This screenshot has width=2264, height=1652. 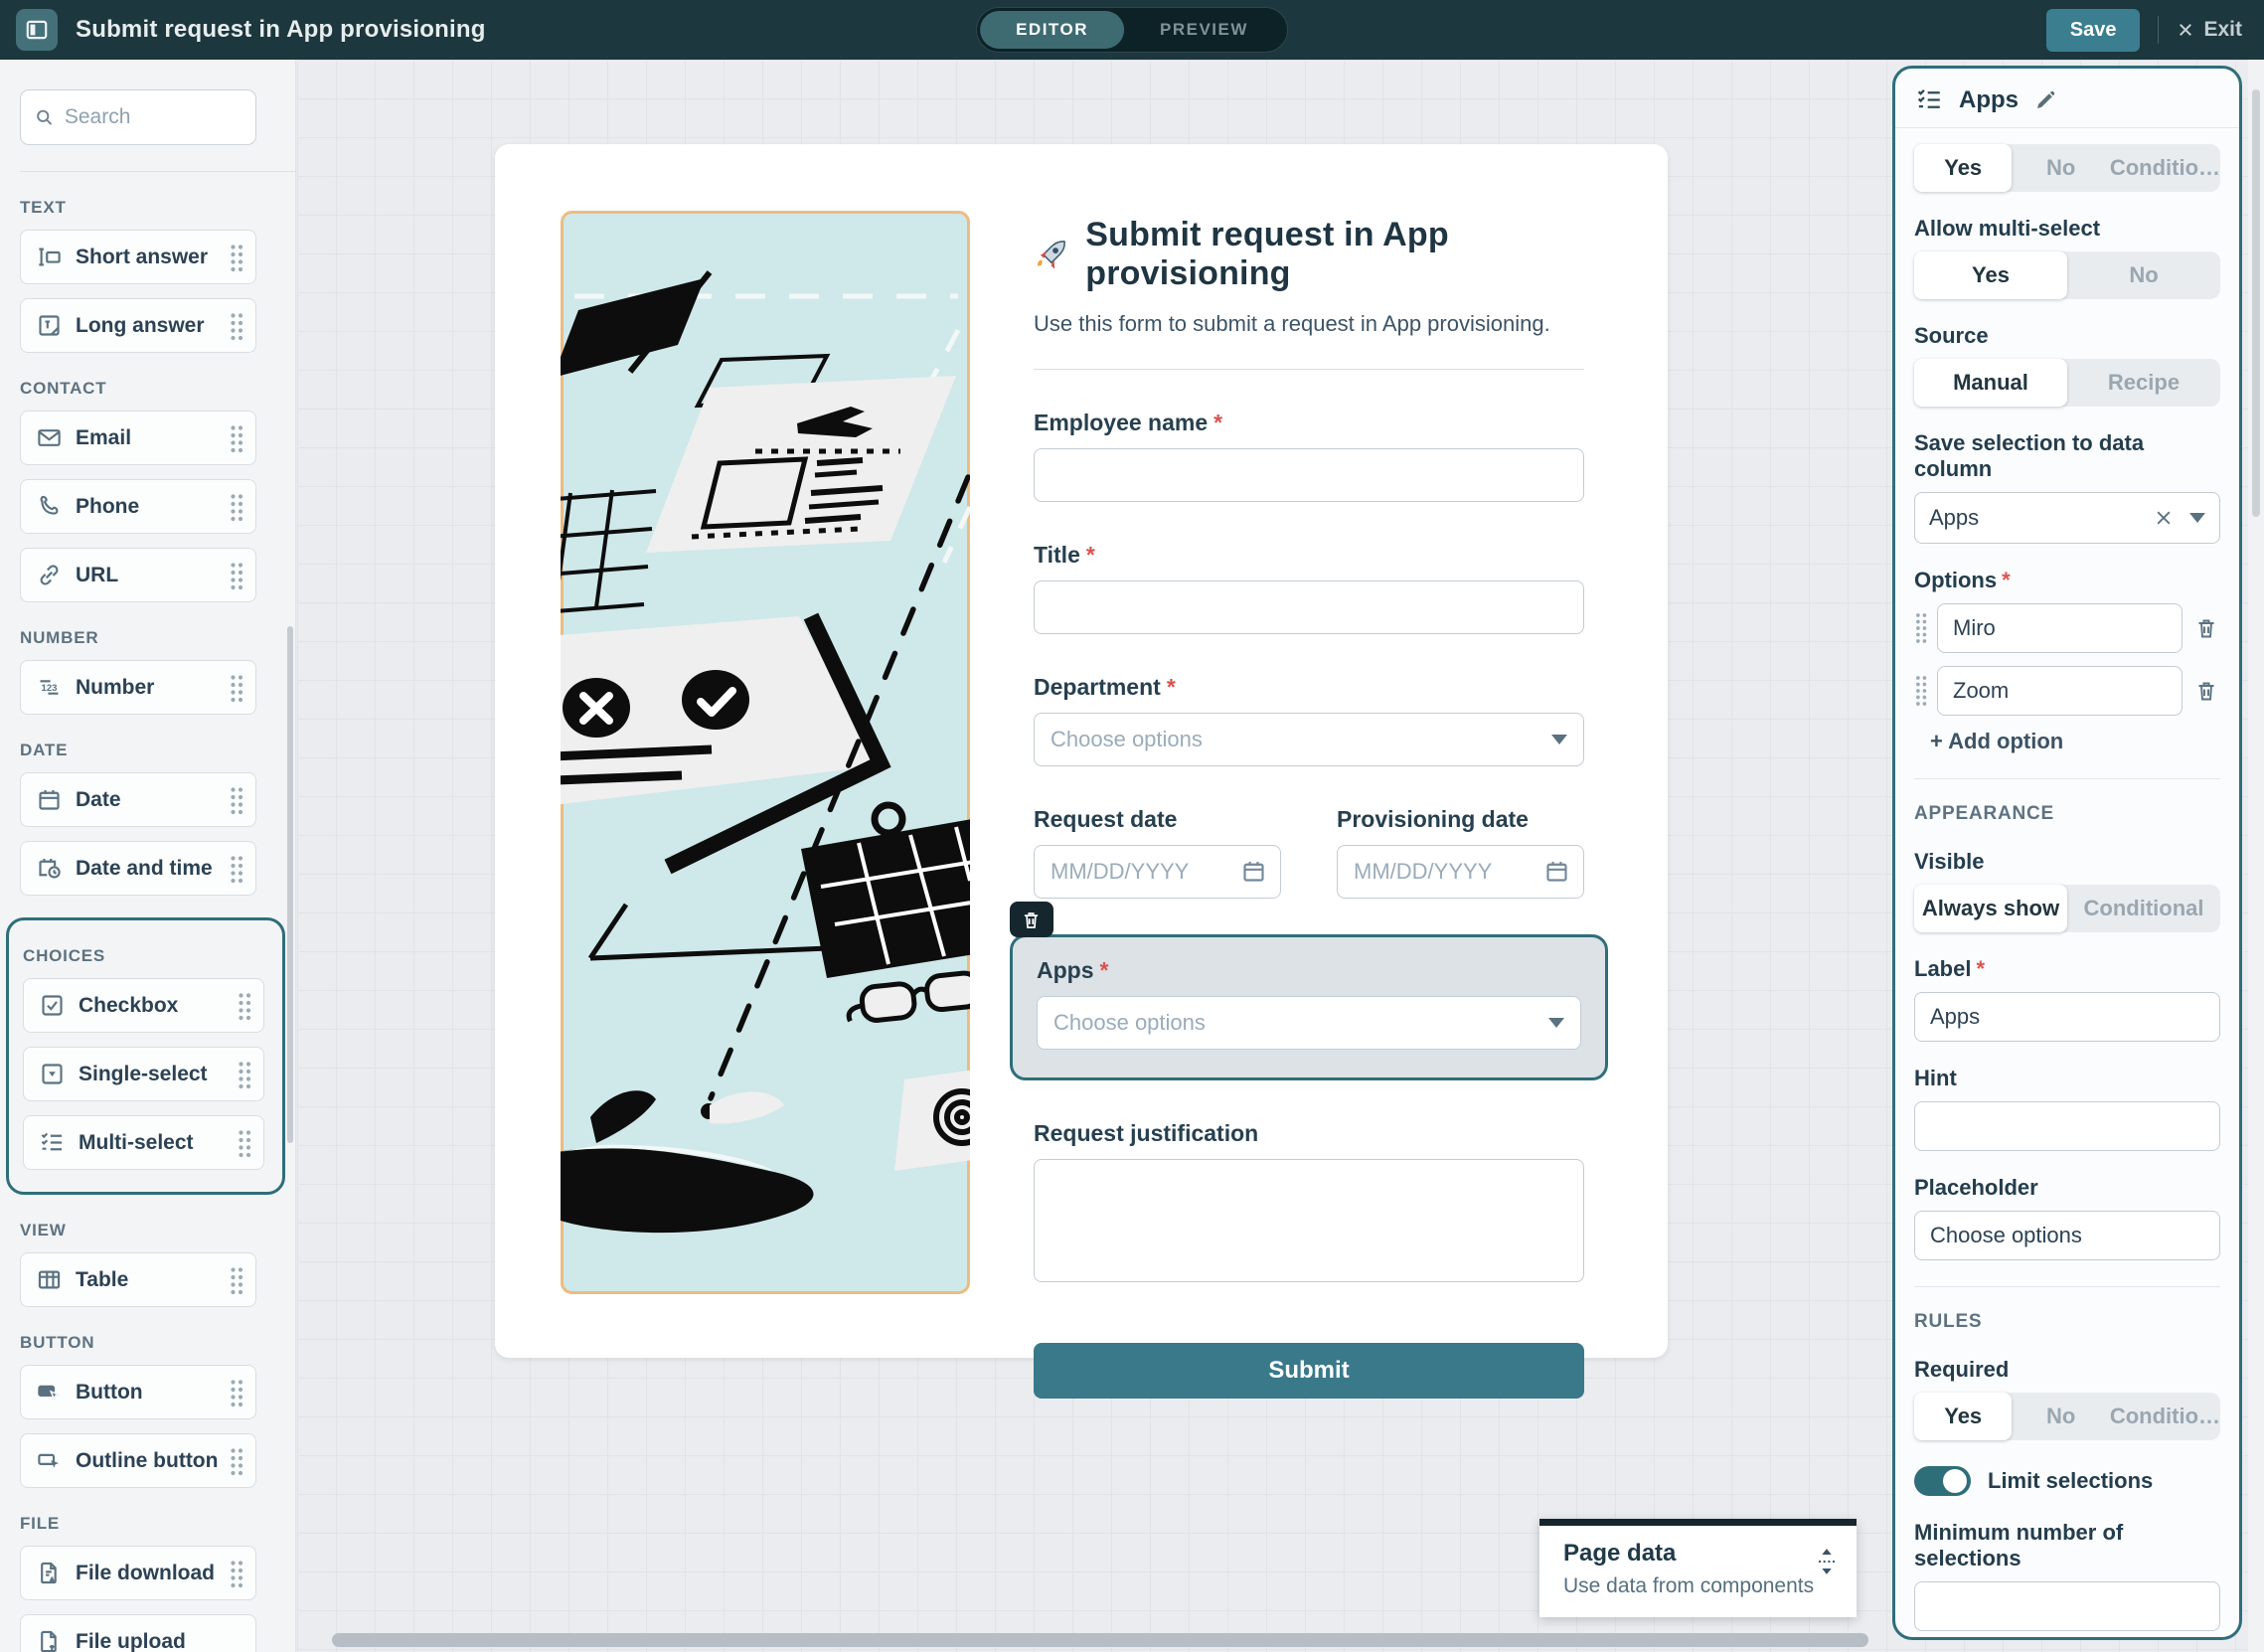 What do you see at coordinates (1309, 607) in the screenshot?
I see `title-input` at bounding box center [1309, 607].